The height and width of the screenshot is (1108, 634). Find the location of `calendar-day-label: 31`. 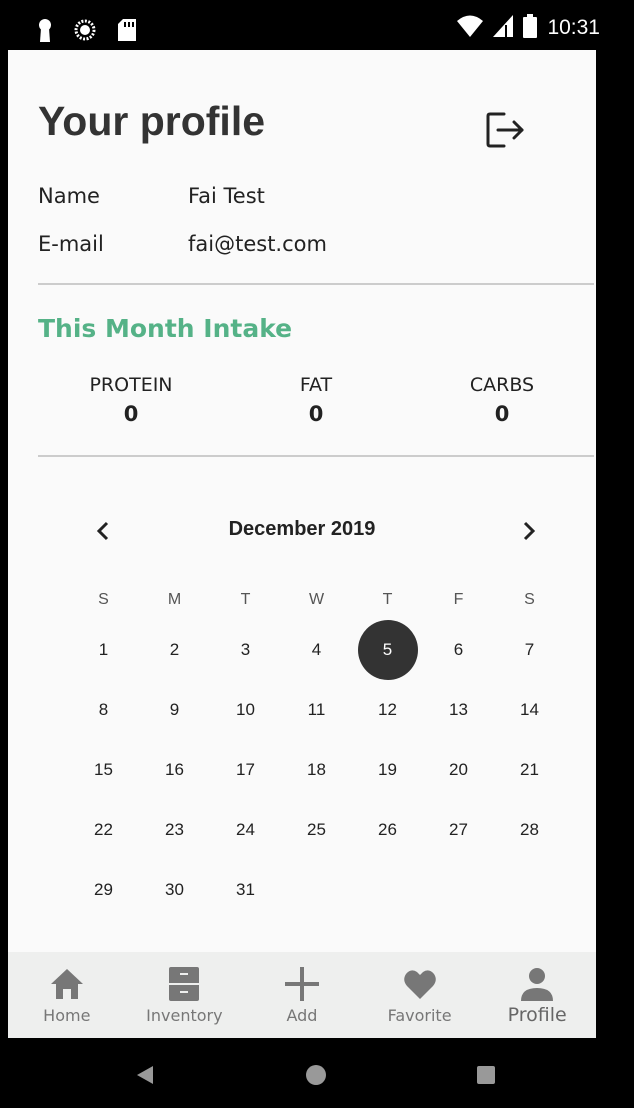

calendar-day-label: 31 is located at coordinates (245, 889).